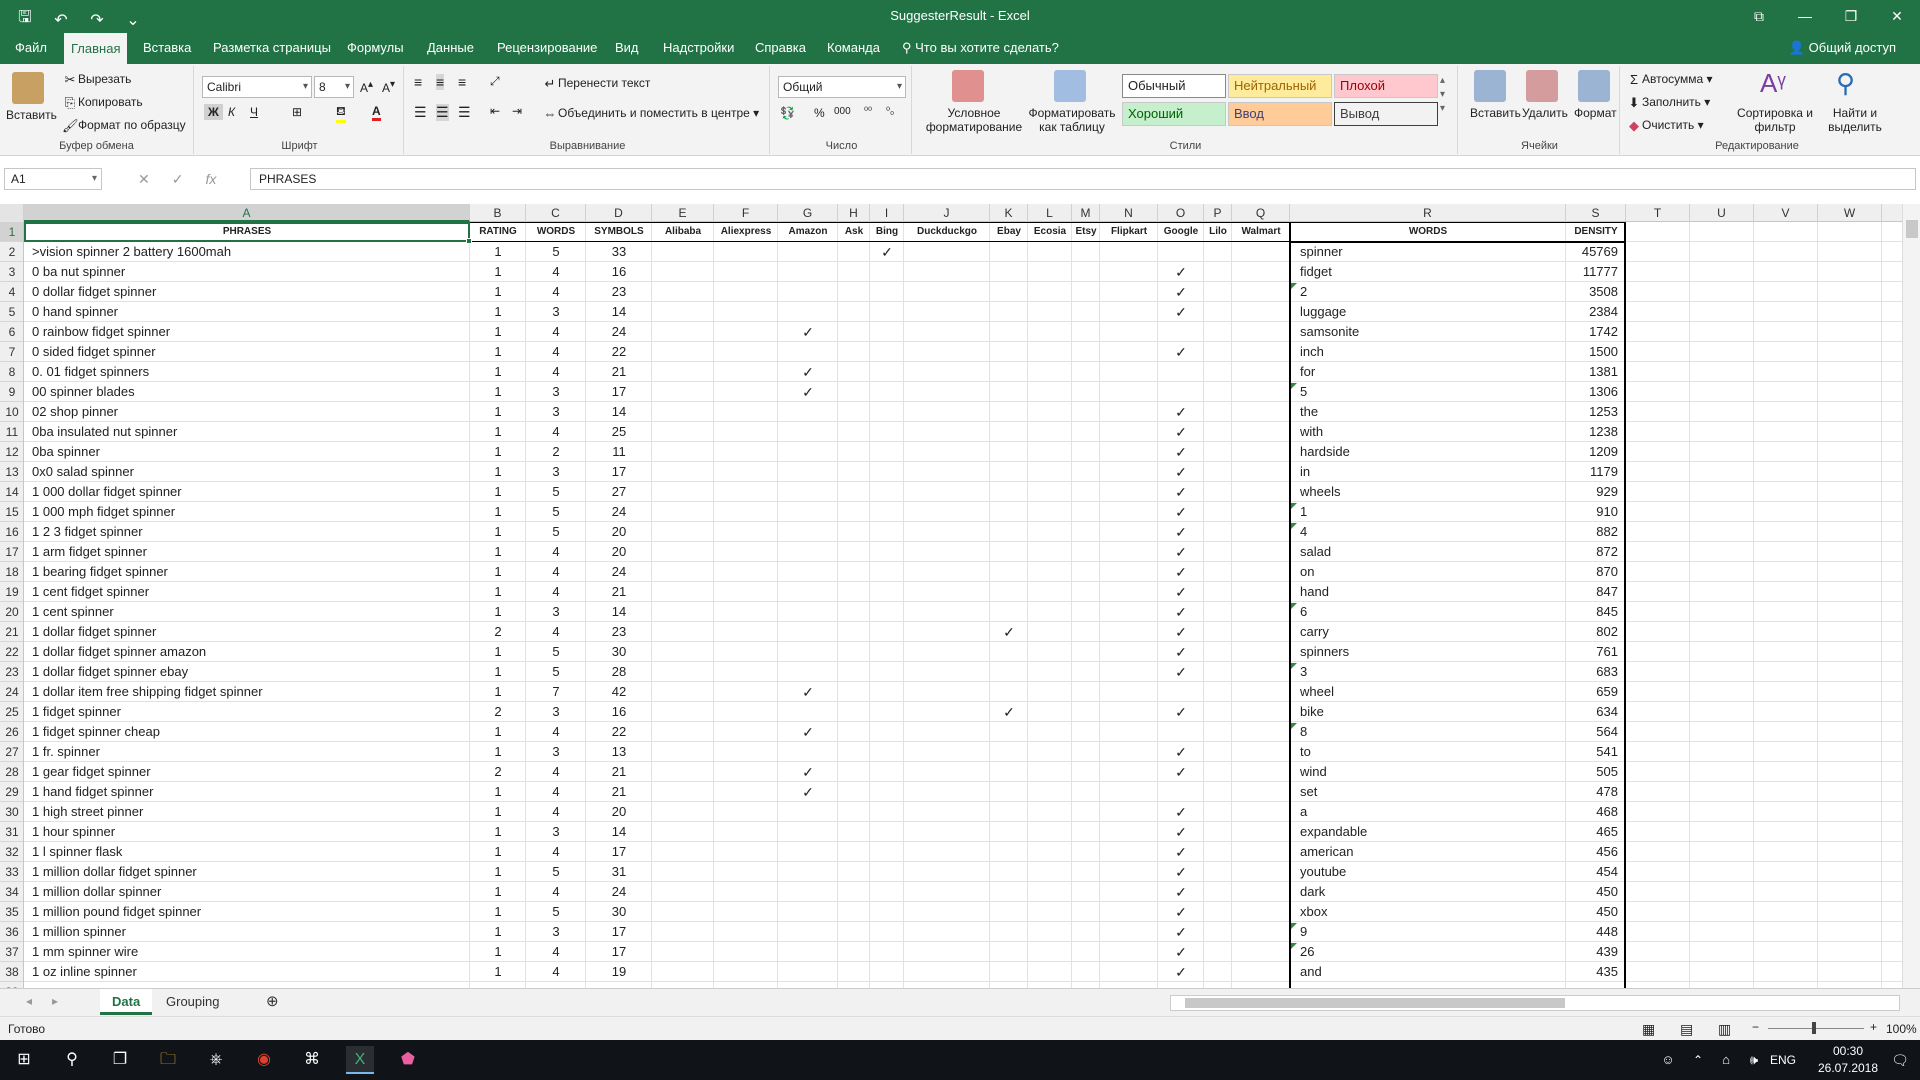 The height and width of the screenshot is (1080, 1920). Describe the element at coordinates (619, 472) in the screenshot. I see `symbols-cell: 17` at that location.